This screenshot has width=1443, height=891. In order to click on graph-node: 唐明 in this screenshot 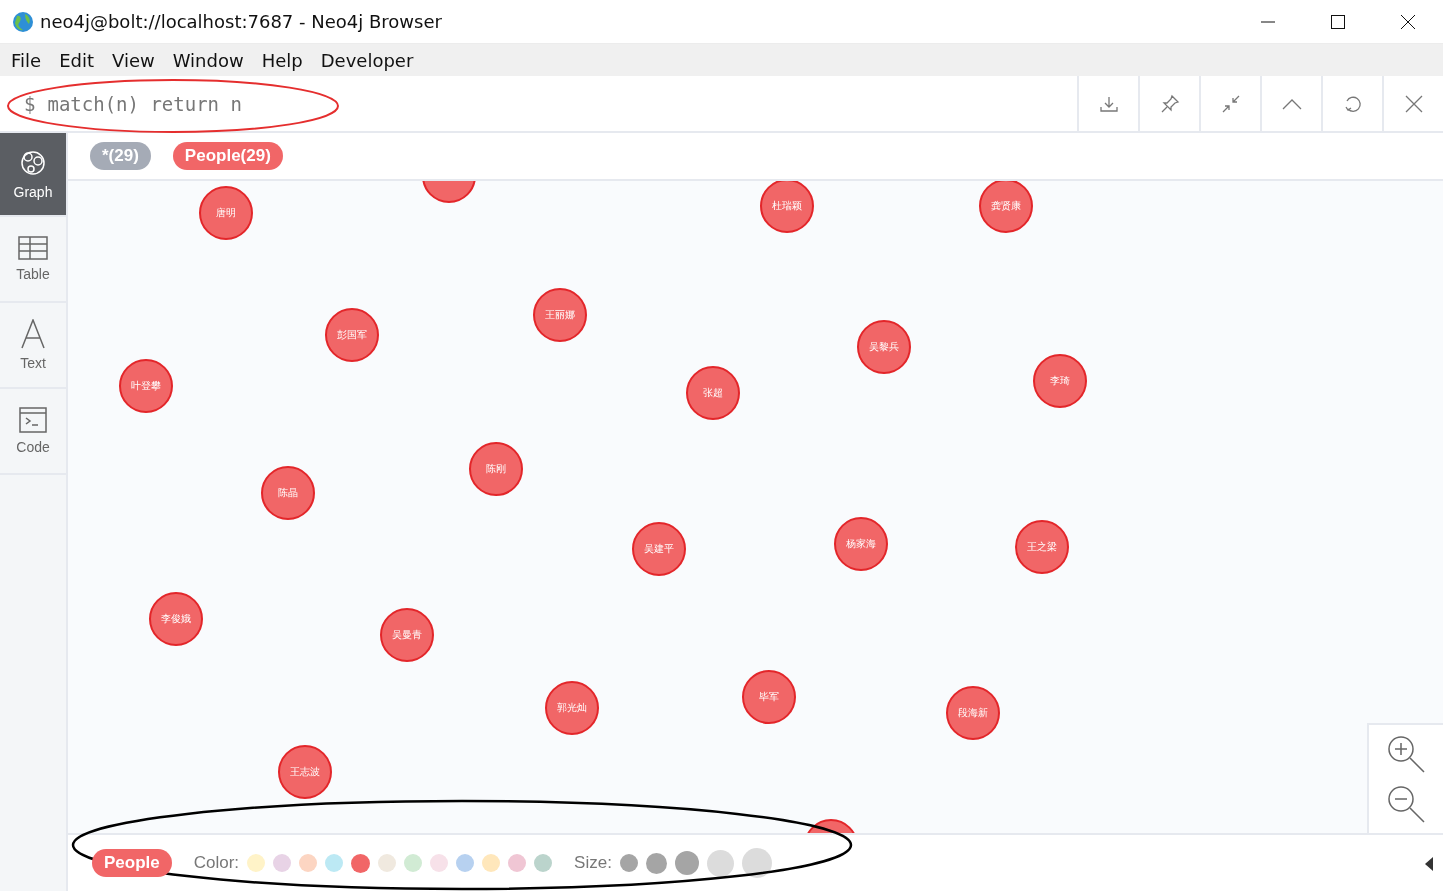, I will do `click(226, 213)`.